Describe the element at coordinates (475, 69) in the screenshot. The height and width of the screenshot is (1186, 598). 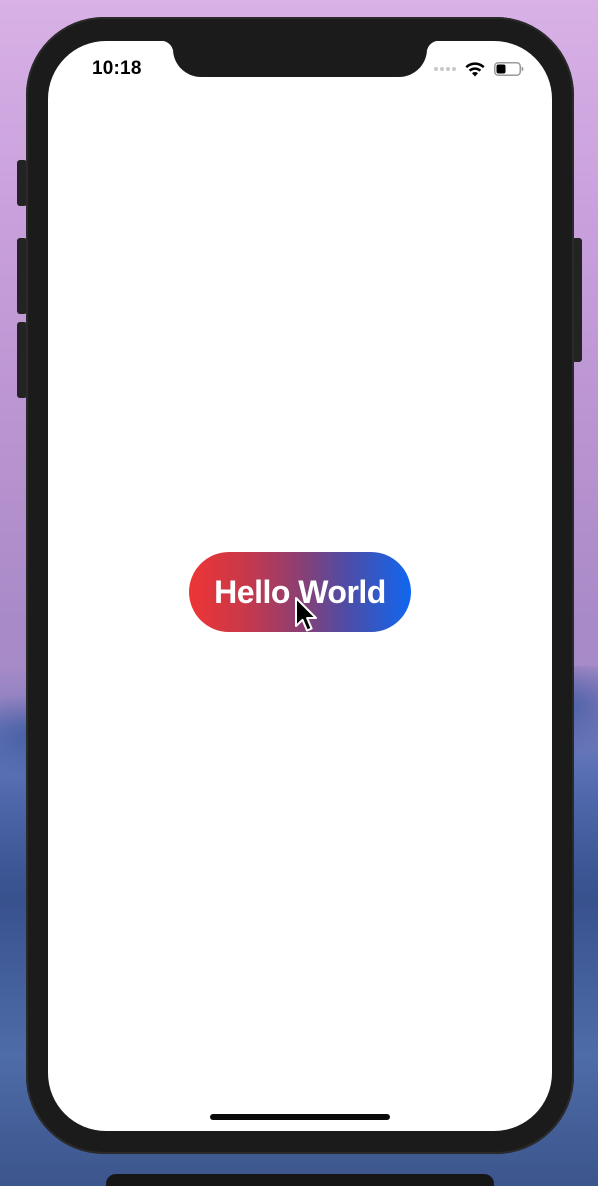
I see `wifi-icon` at that location.